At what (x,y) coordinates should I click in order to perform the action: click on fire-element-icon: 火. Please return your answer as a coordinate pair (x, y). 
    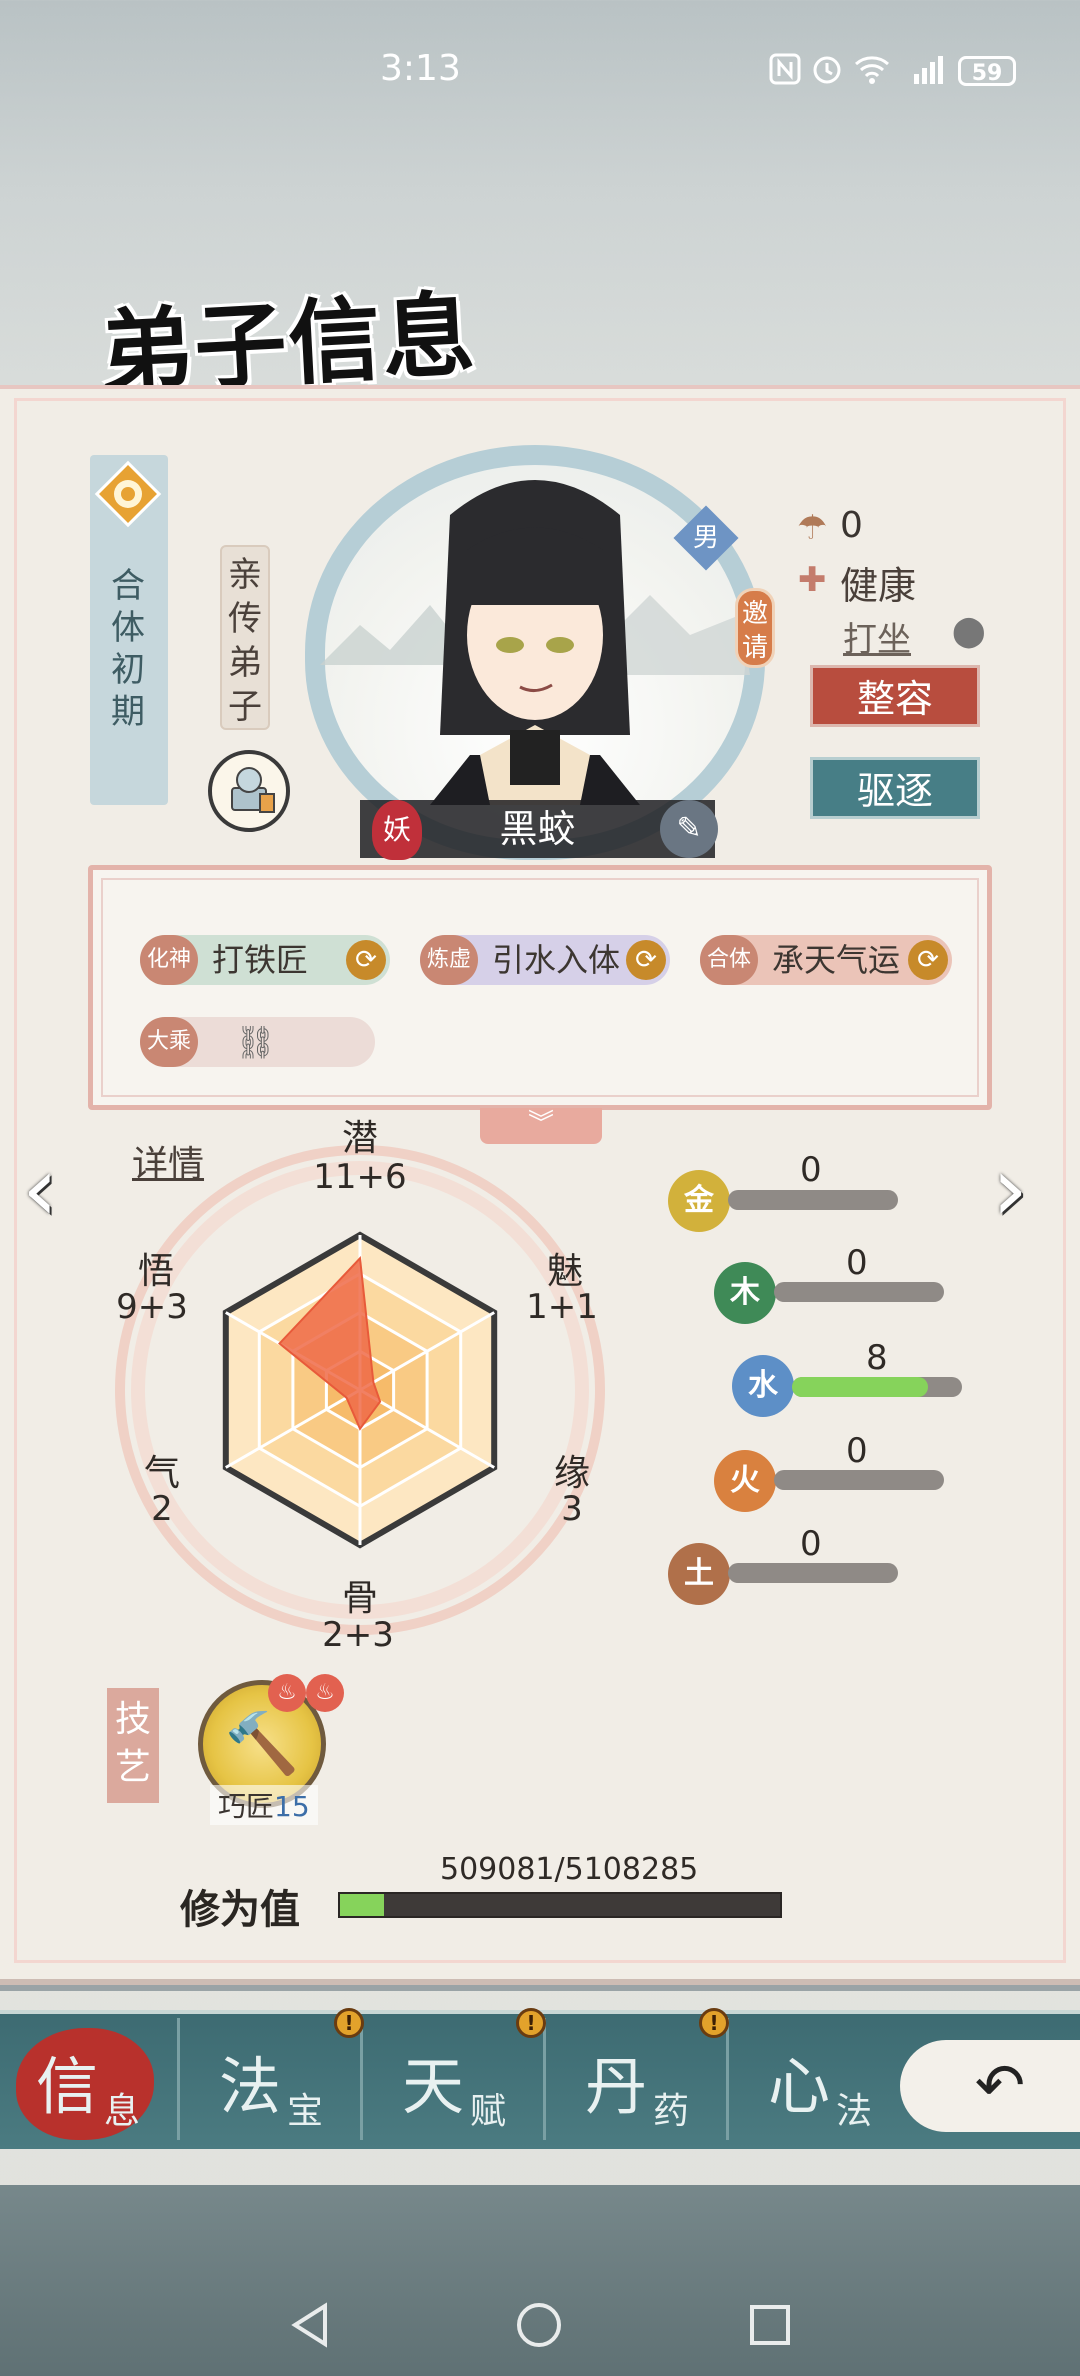
    Looking at the image, I should click on (745, 1481).